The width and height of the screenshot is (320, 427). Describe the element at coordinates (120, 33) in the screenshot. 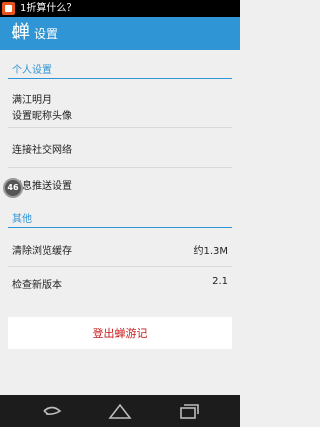

I see `app-bar: 〈 蝉 设置` at that location.